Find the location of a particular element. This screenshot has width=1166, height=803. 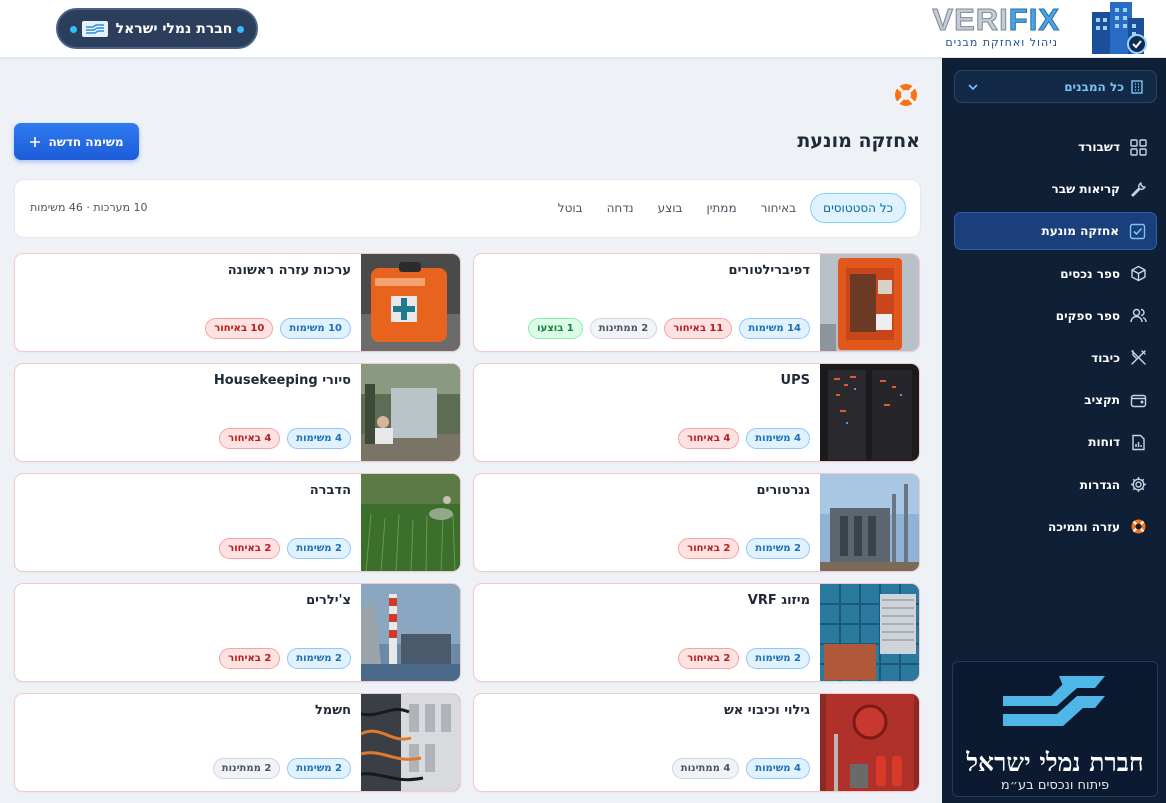

vrf-ac-image is located at coordinates (869, 632).